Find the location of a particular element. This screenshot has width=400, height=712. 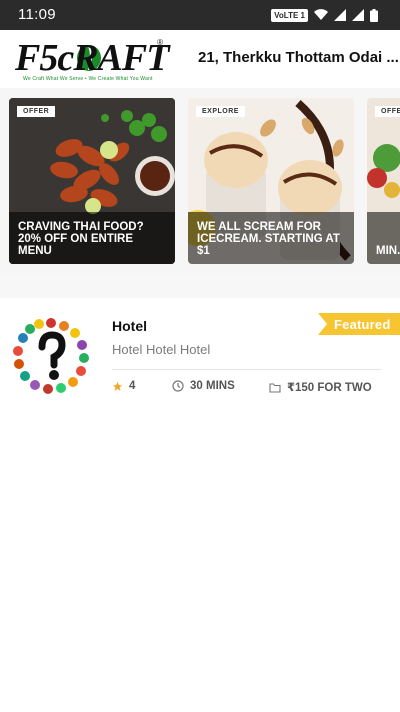

card-badge-explore: EXPLORE is located at coordinates (220, 111).